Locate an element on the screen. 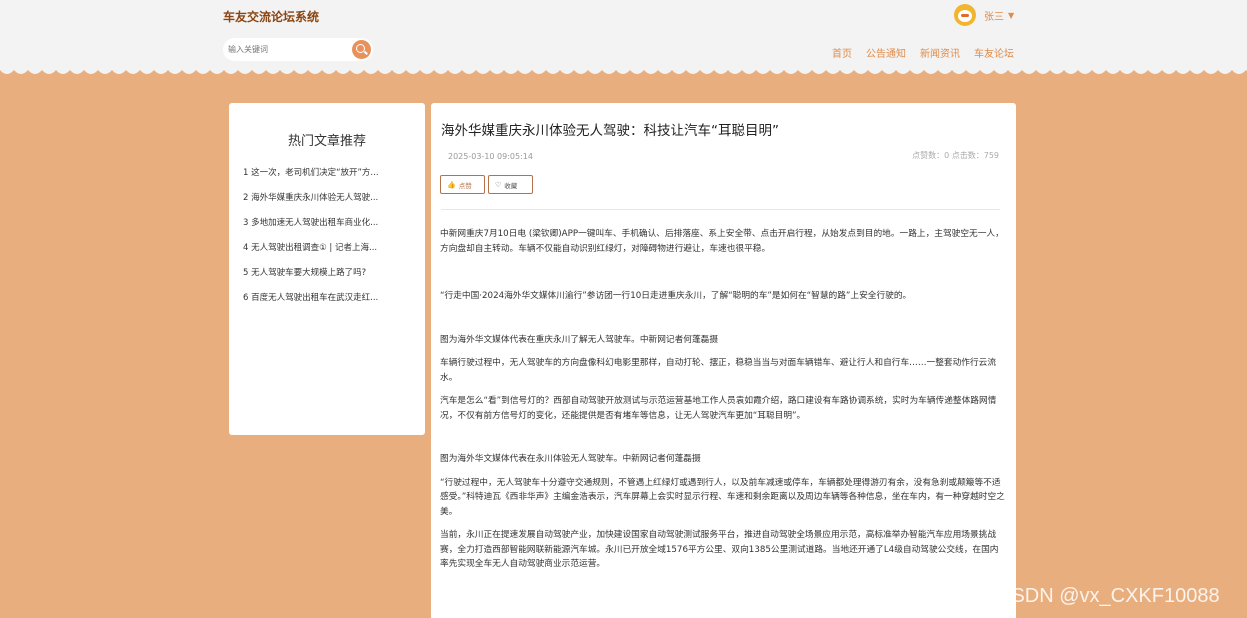 This screenshot has width=1247, height=618. chevron-down-icon: ▼ is located at coordinates (1011, 15).